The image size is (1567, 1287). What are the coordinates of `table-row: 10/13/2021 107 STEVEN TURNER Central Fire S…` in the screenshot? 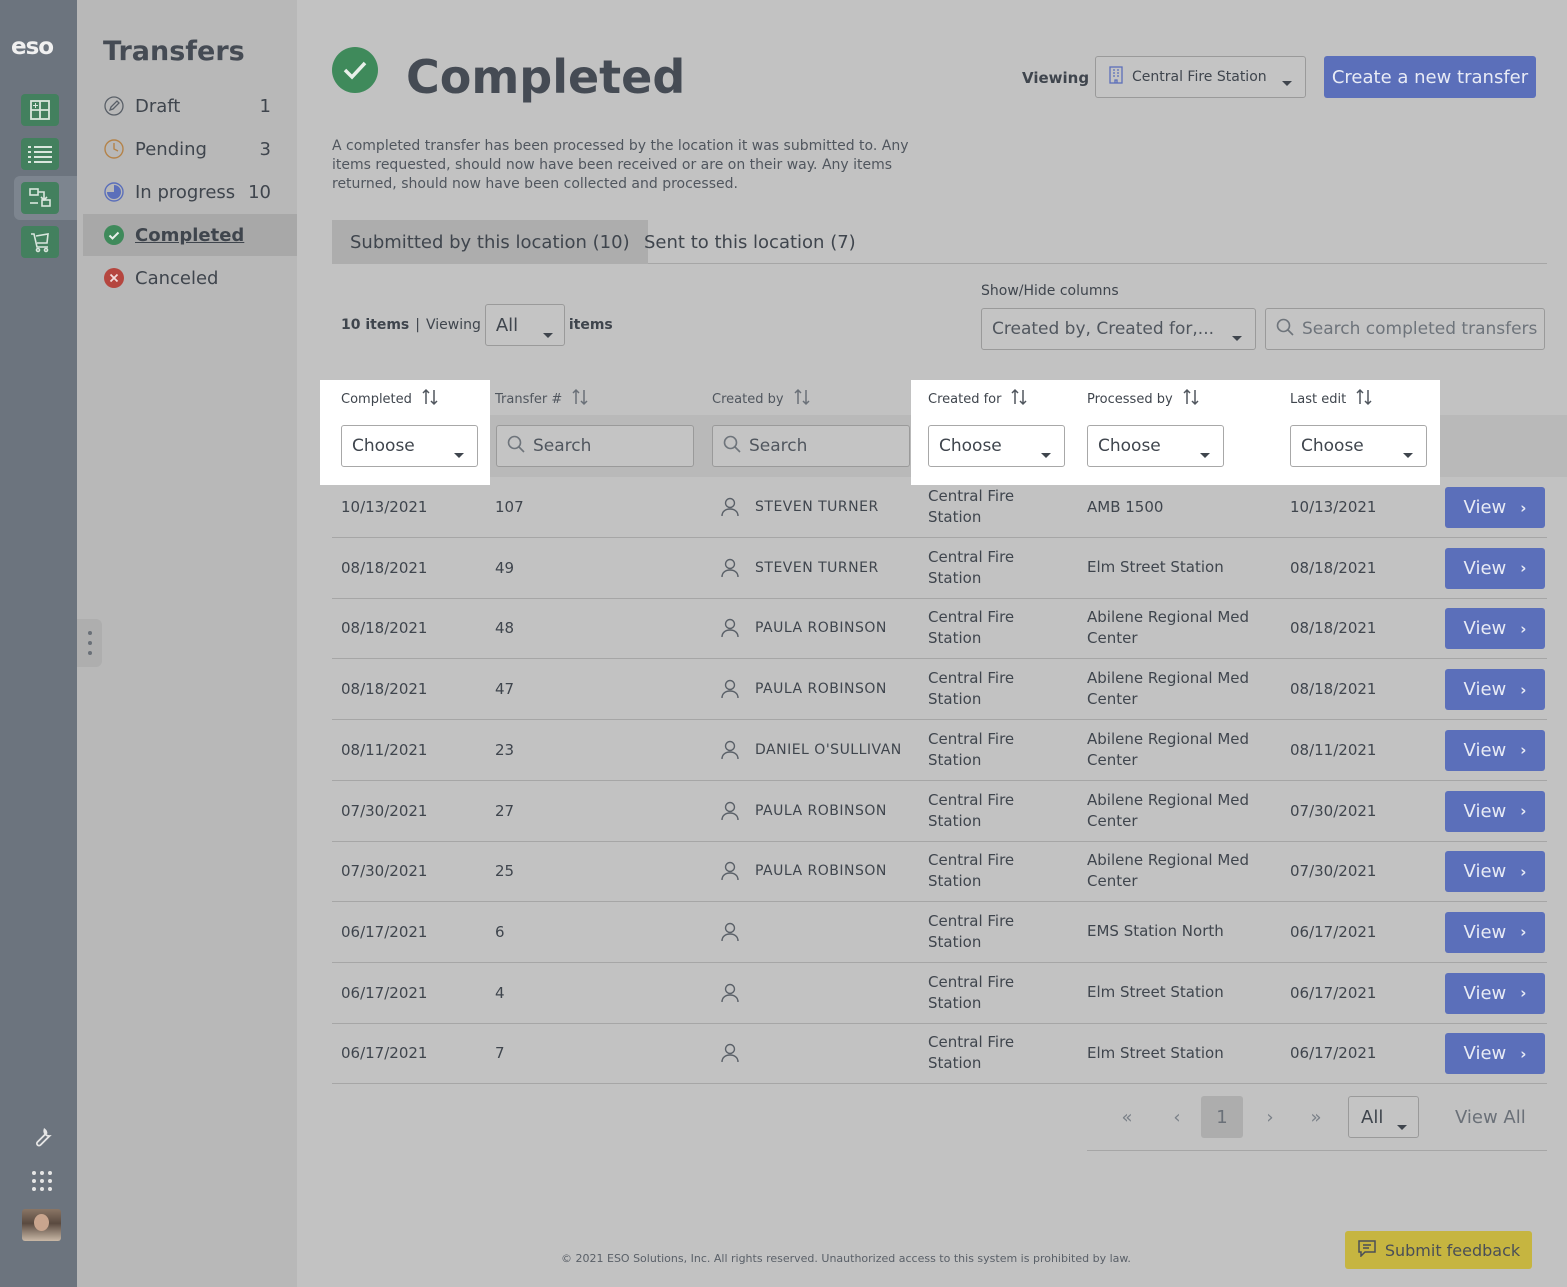 It's located at (939, 507).